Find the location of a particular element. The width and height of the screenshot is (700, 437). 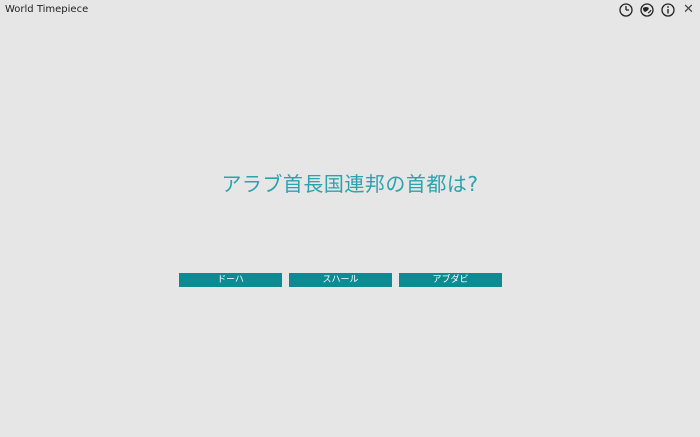

clock-button is located at coordinates (625, 9).